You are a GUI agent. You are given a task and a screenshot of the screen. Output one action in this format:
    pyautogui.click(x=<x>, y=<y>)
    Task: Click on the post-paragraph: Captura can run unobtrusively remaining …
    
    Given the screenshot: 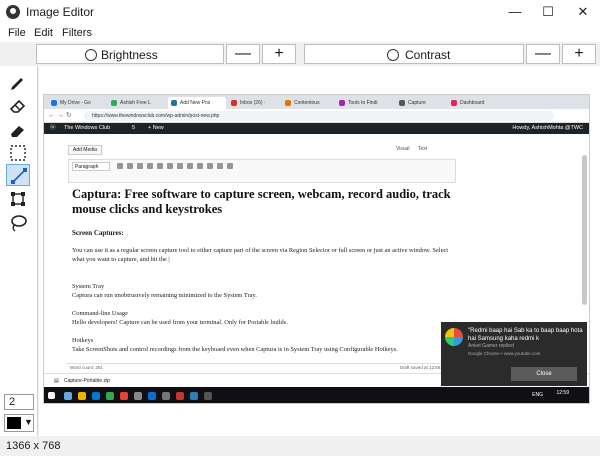 What is the action you would take?
    pyautogui.click(x=164, y=295)
    